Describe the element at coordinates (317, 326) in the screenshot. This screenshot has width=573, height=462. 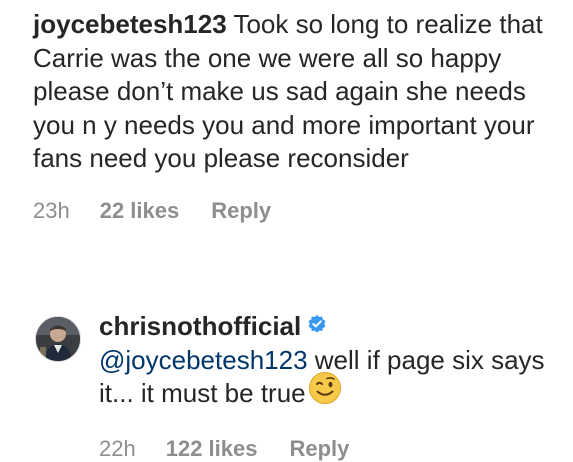
I see `verified-badge-icon` at that location.